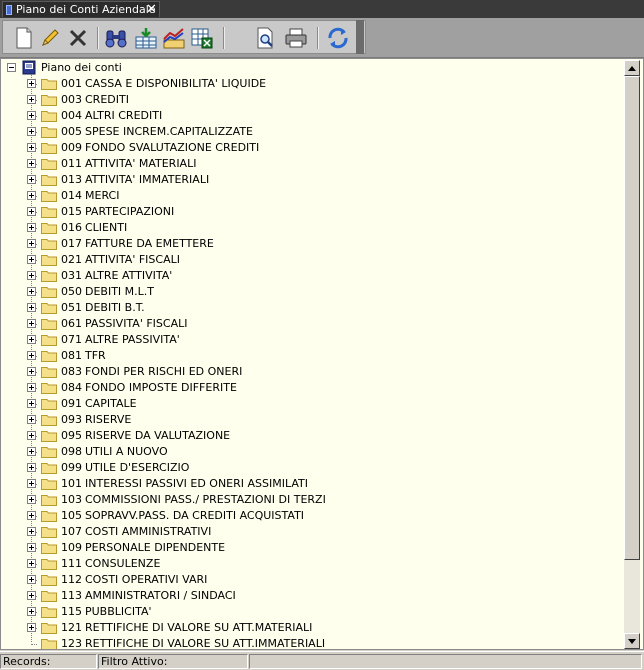 The width and height of the screenshot is (644, 670). I want to click on tree-item: 051 DEBITI B.T., so click(311, 308).